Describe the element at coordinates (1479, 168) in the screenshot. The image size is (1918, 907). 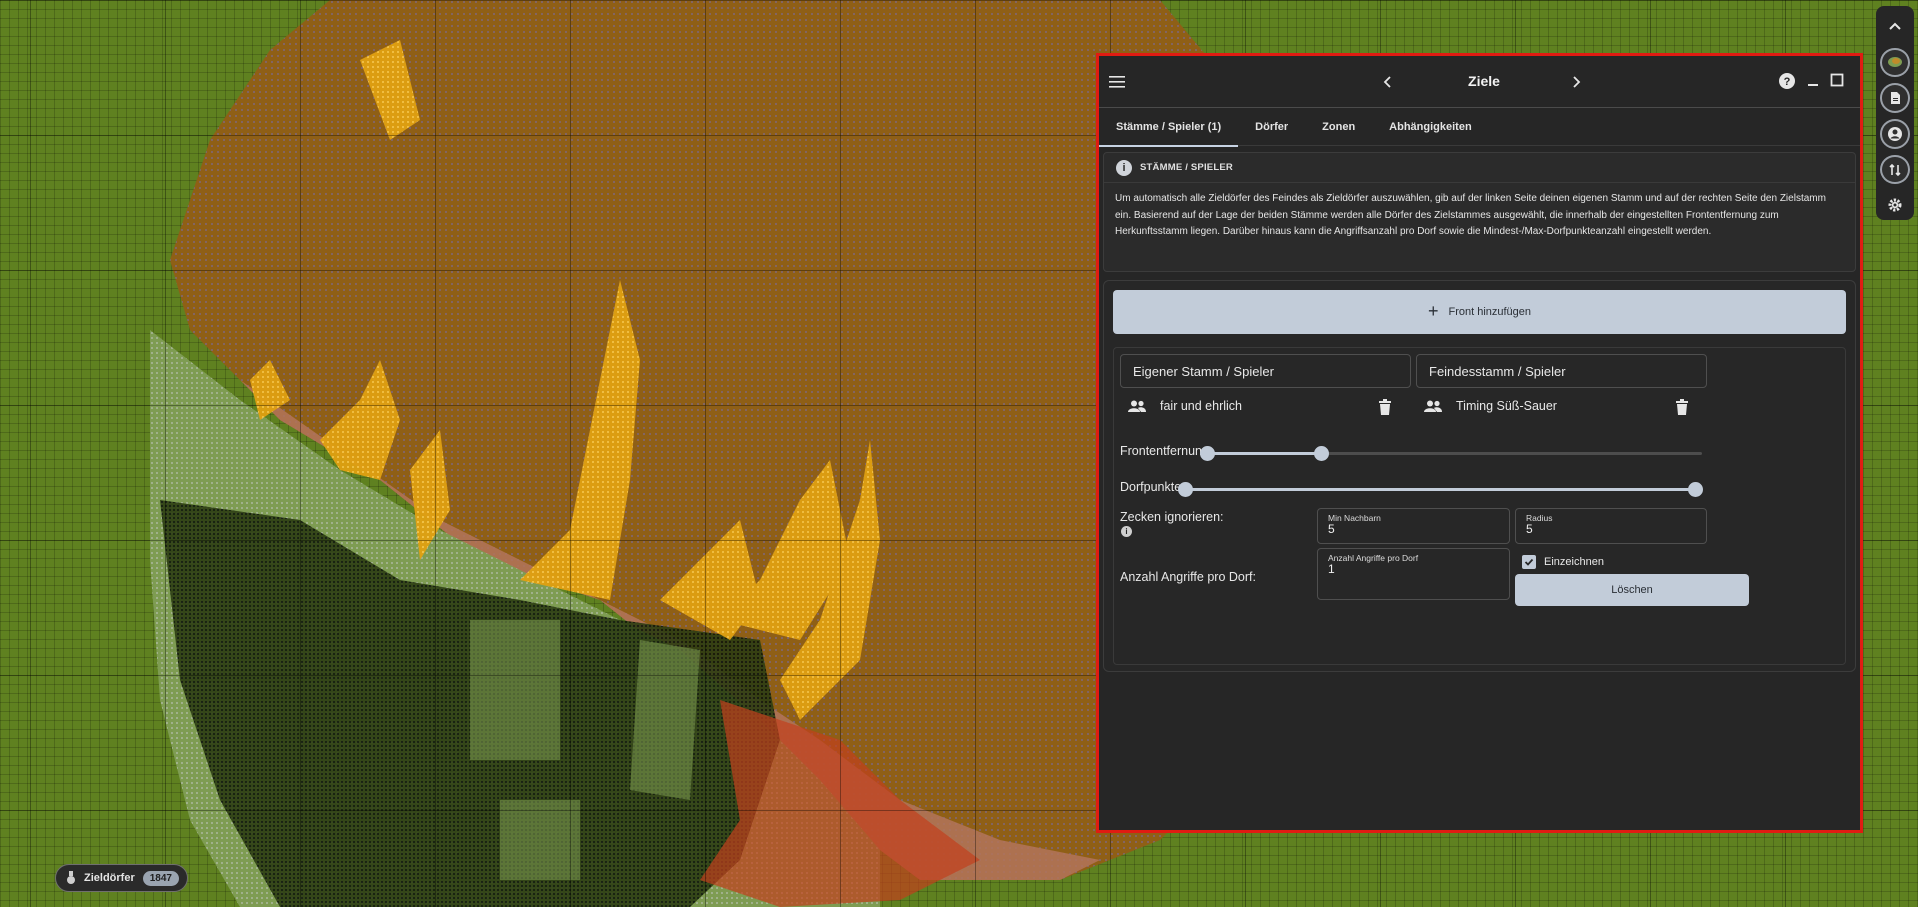
I see `info-card-header: i STÄMME / SPIELER` at that location.